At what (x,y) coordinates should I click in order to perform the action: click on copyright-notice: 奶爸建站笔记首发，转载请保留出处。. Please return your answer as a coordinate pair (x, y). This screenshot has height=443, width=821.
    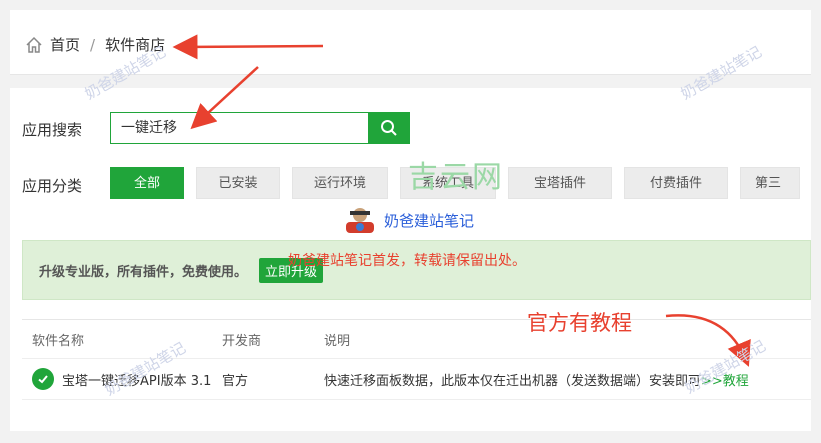
    Looking at the image, I should click on (407, 261).